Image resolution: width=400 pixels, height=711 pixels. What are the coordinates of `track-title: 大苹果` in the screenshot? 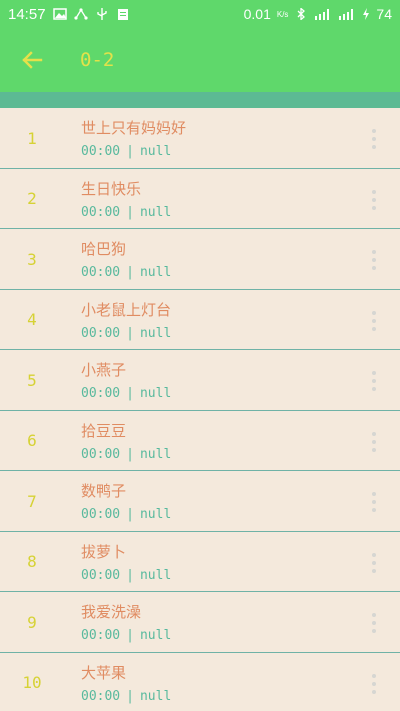 It's located at (104, 672).